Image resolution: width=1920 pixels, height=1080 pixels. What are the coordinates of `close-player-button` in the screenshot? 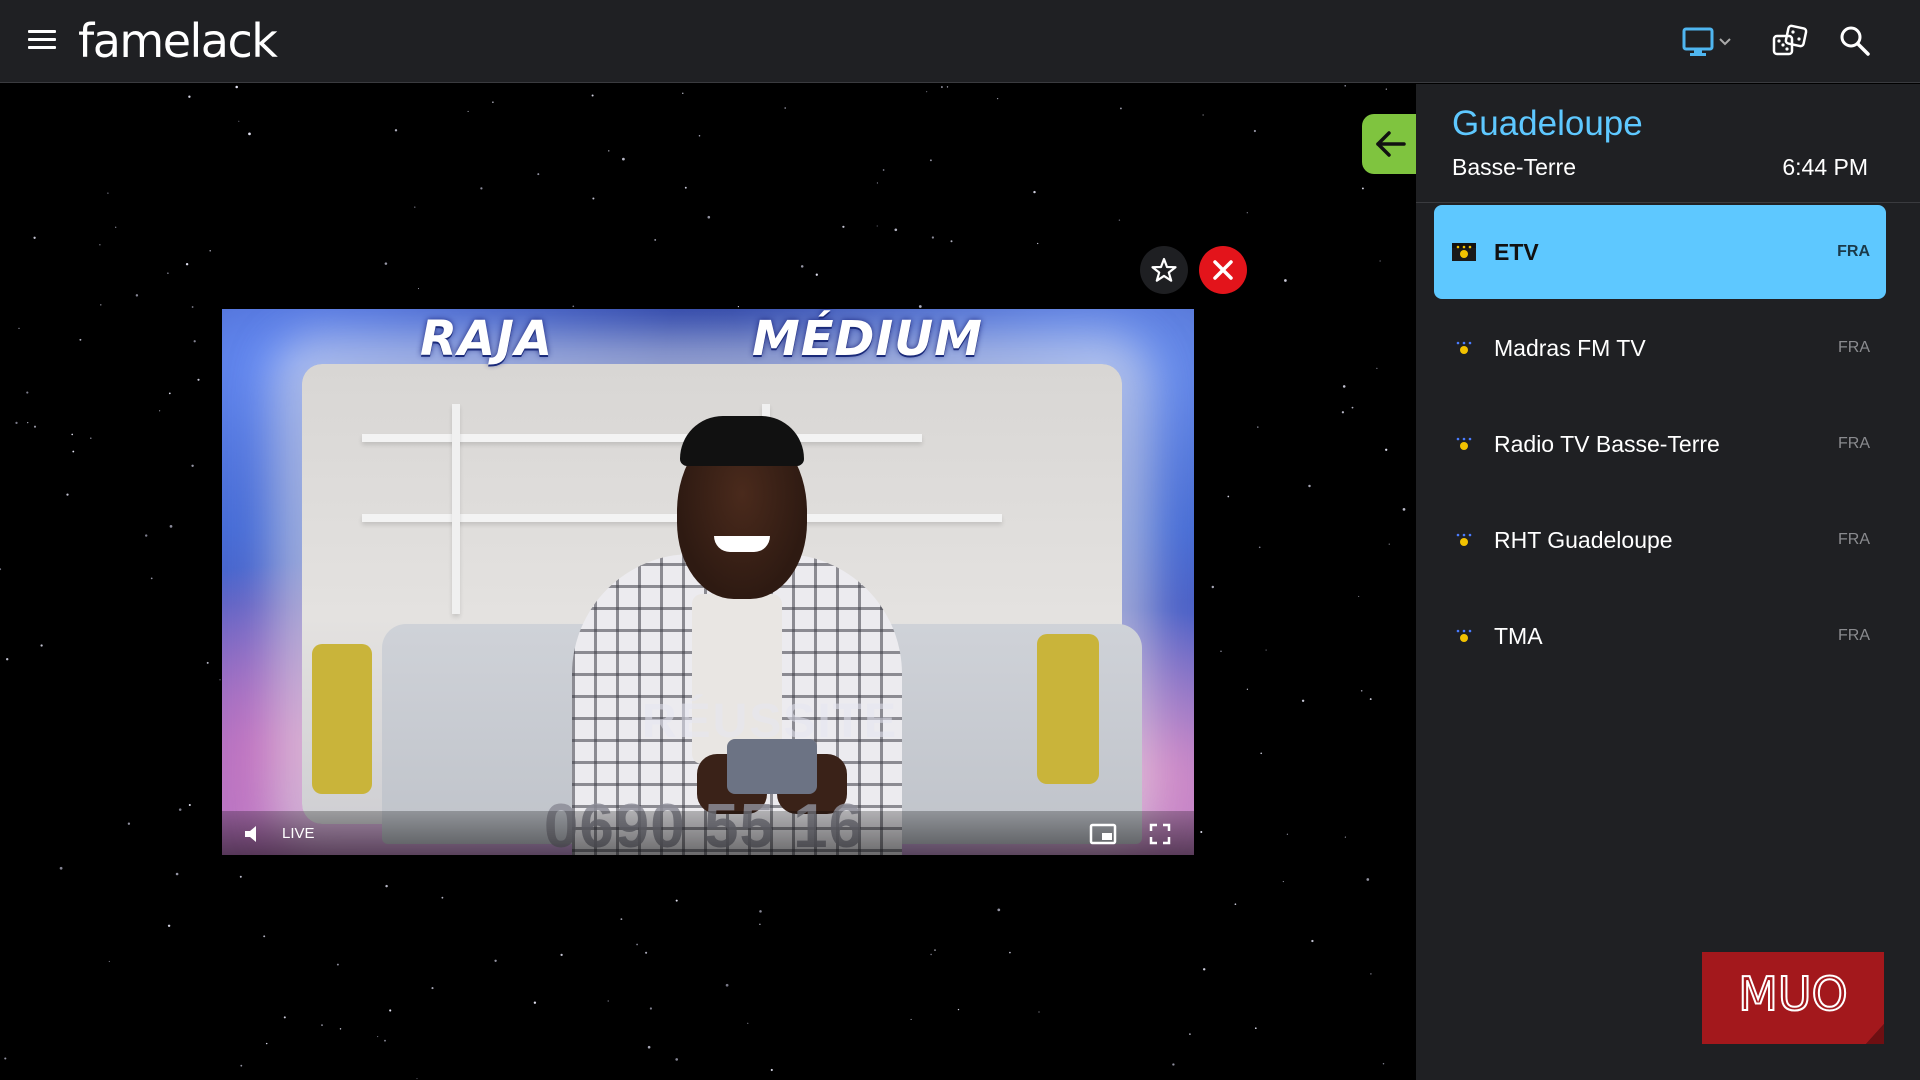 It's located at (1223, 270).